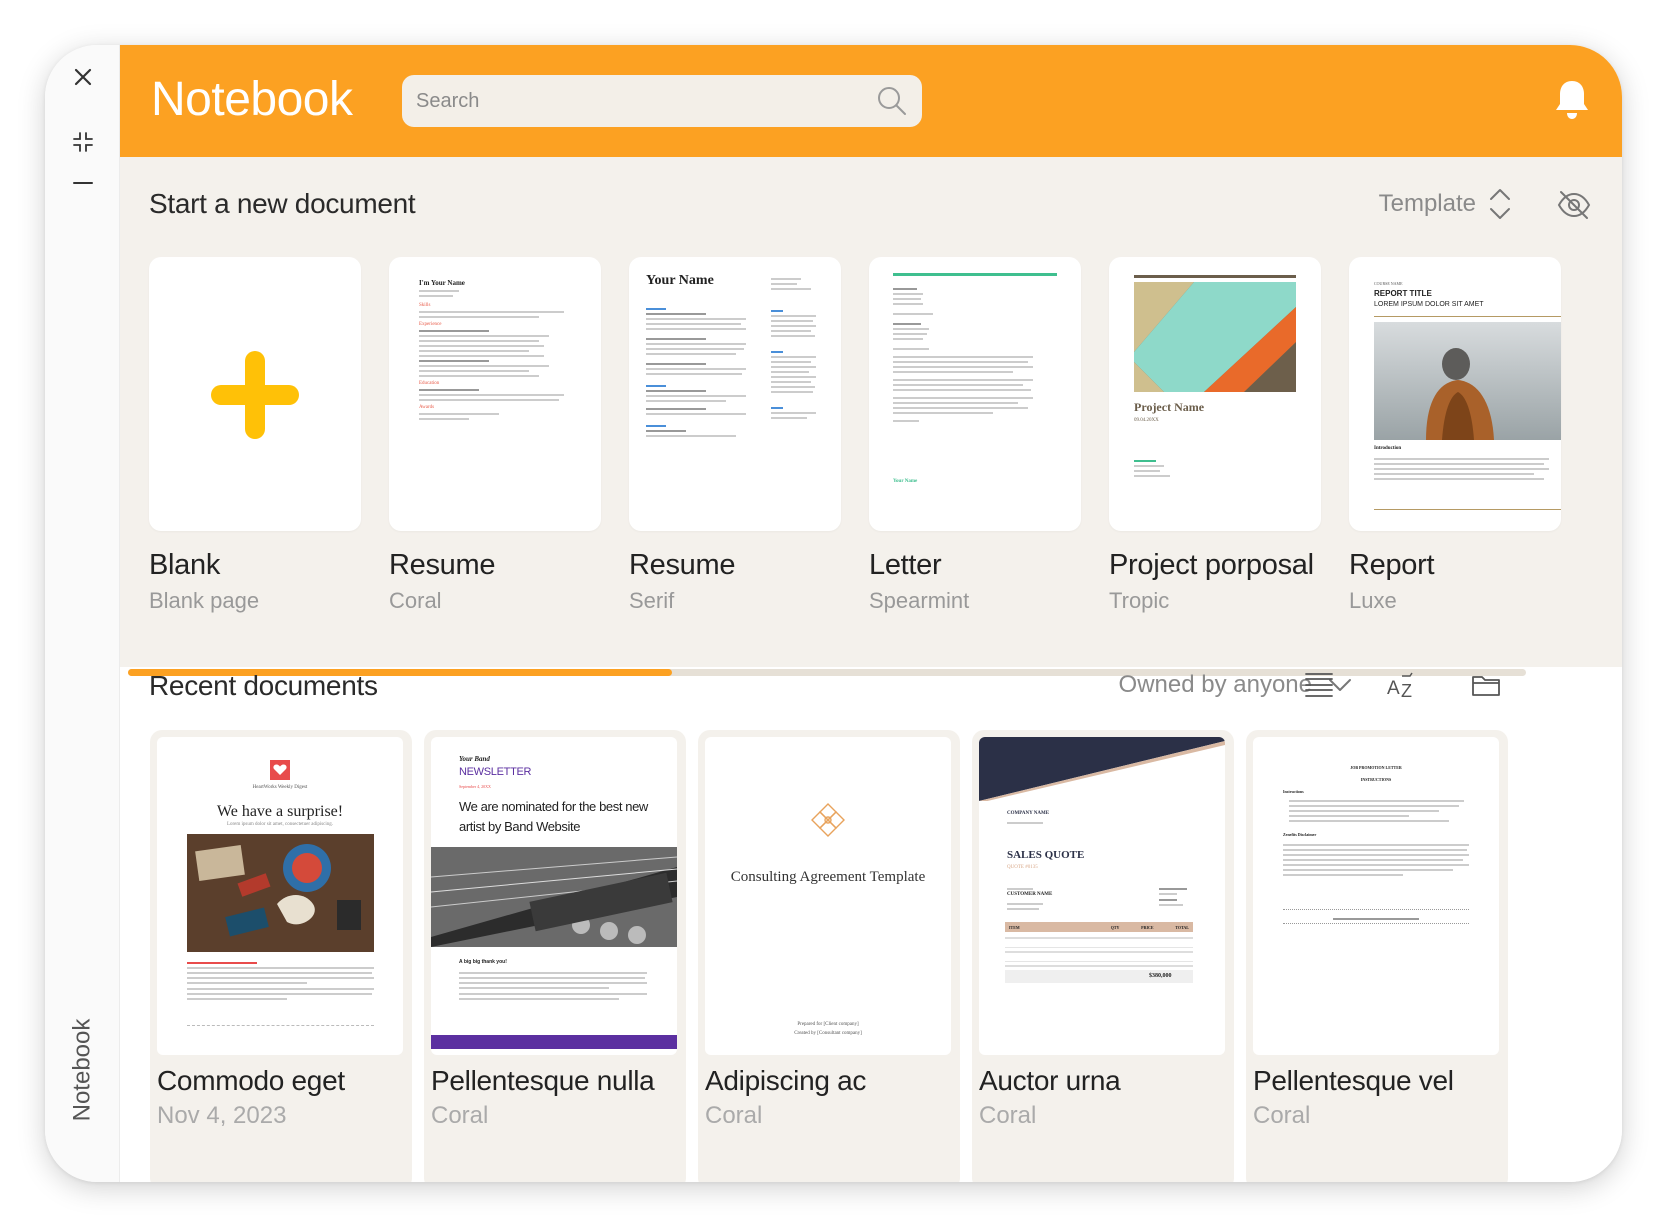 This screenshot has height=1230, width=1665. Describe the element at coordinates (222, 1115) in the screenshot. I see `document-meta: Nov 4, 2023` at that location.